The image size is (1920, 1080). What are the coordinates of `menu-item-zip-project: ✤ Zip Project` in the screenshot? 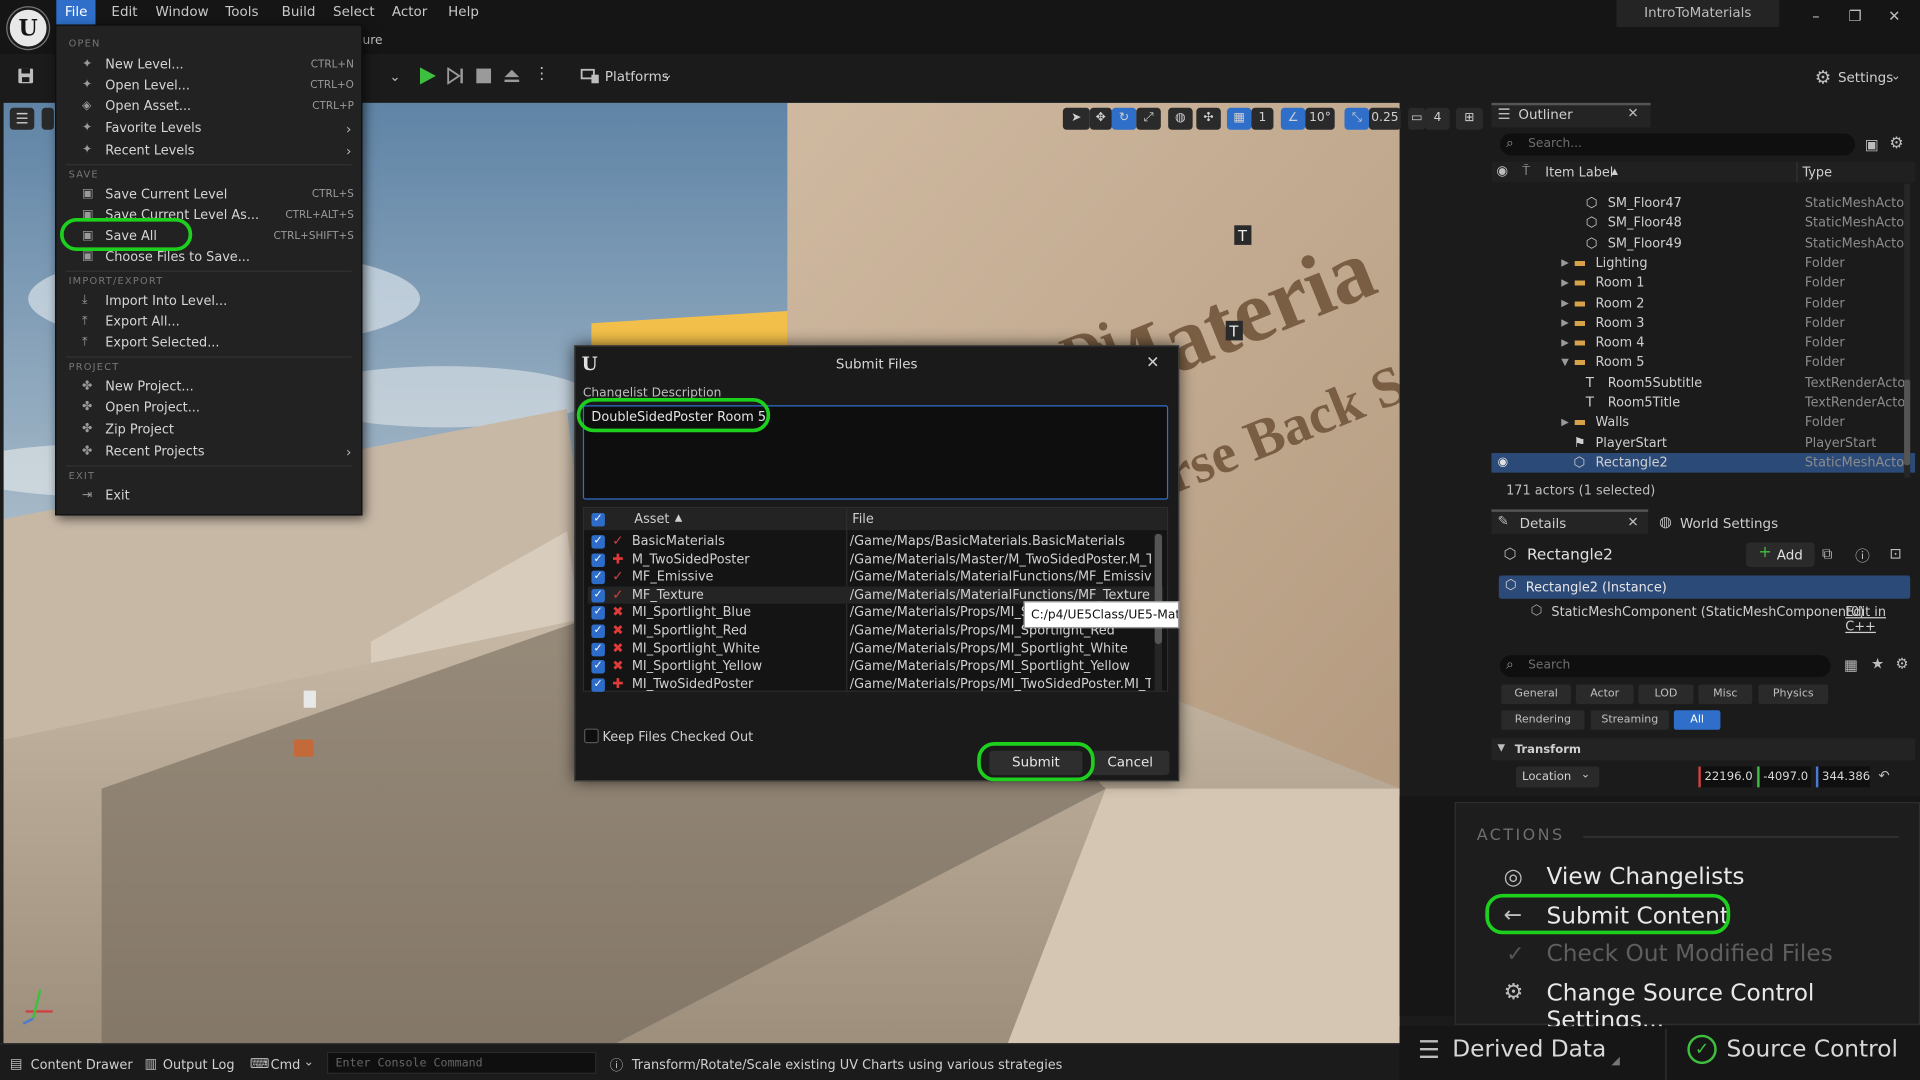 It's located at (208, 430).